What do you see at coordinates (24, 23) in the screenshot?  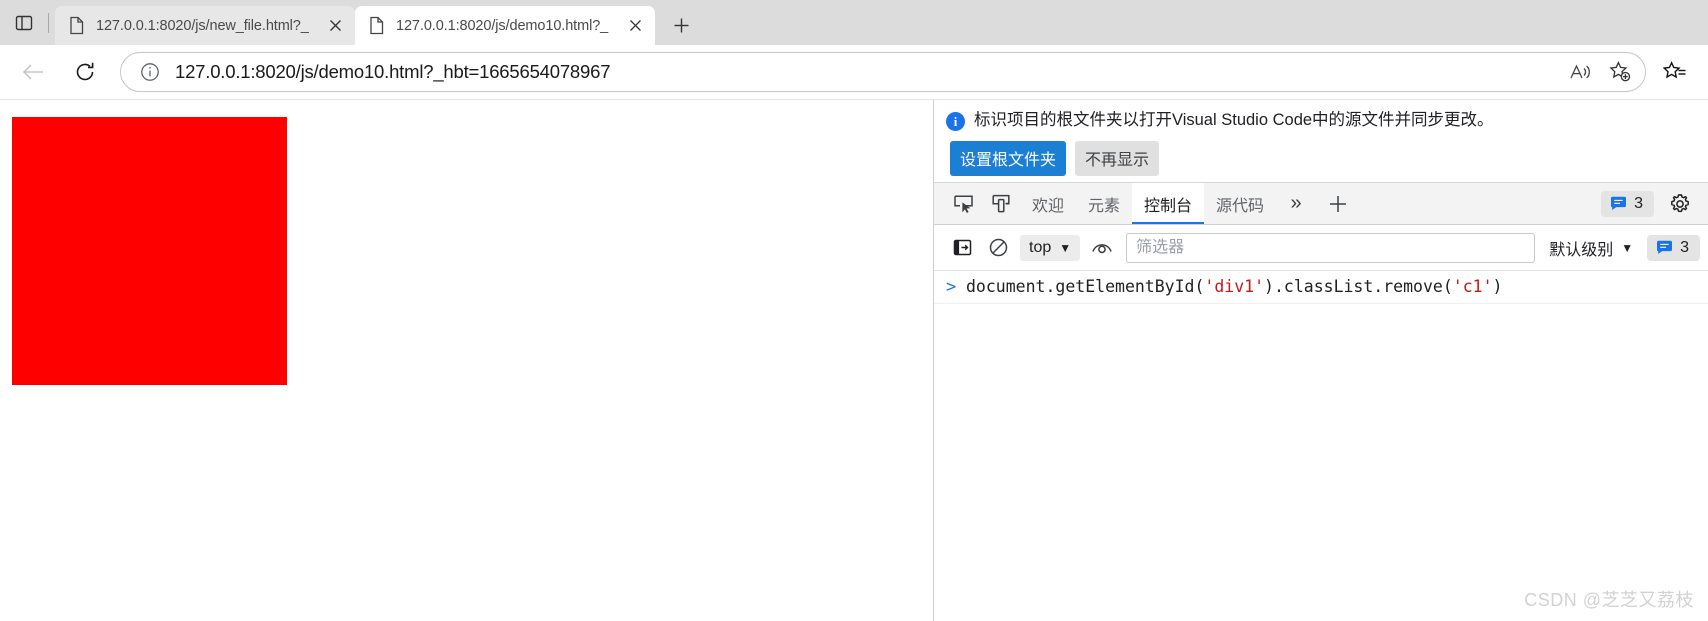 I see `tab-actions-icon` at bounding box center [24, 23].